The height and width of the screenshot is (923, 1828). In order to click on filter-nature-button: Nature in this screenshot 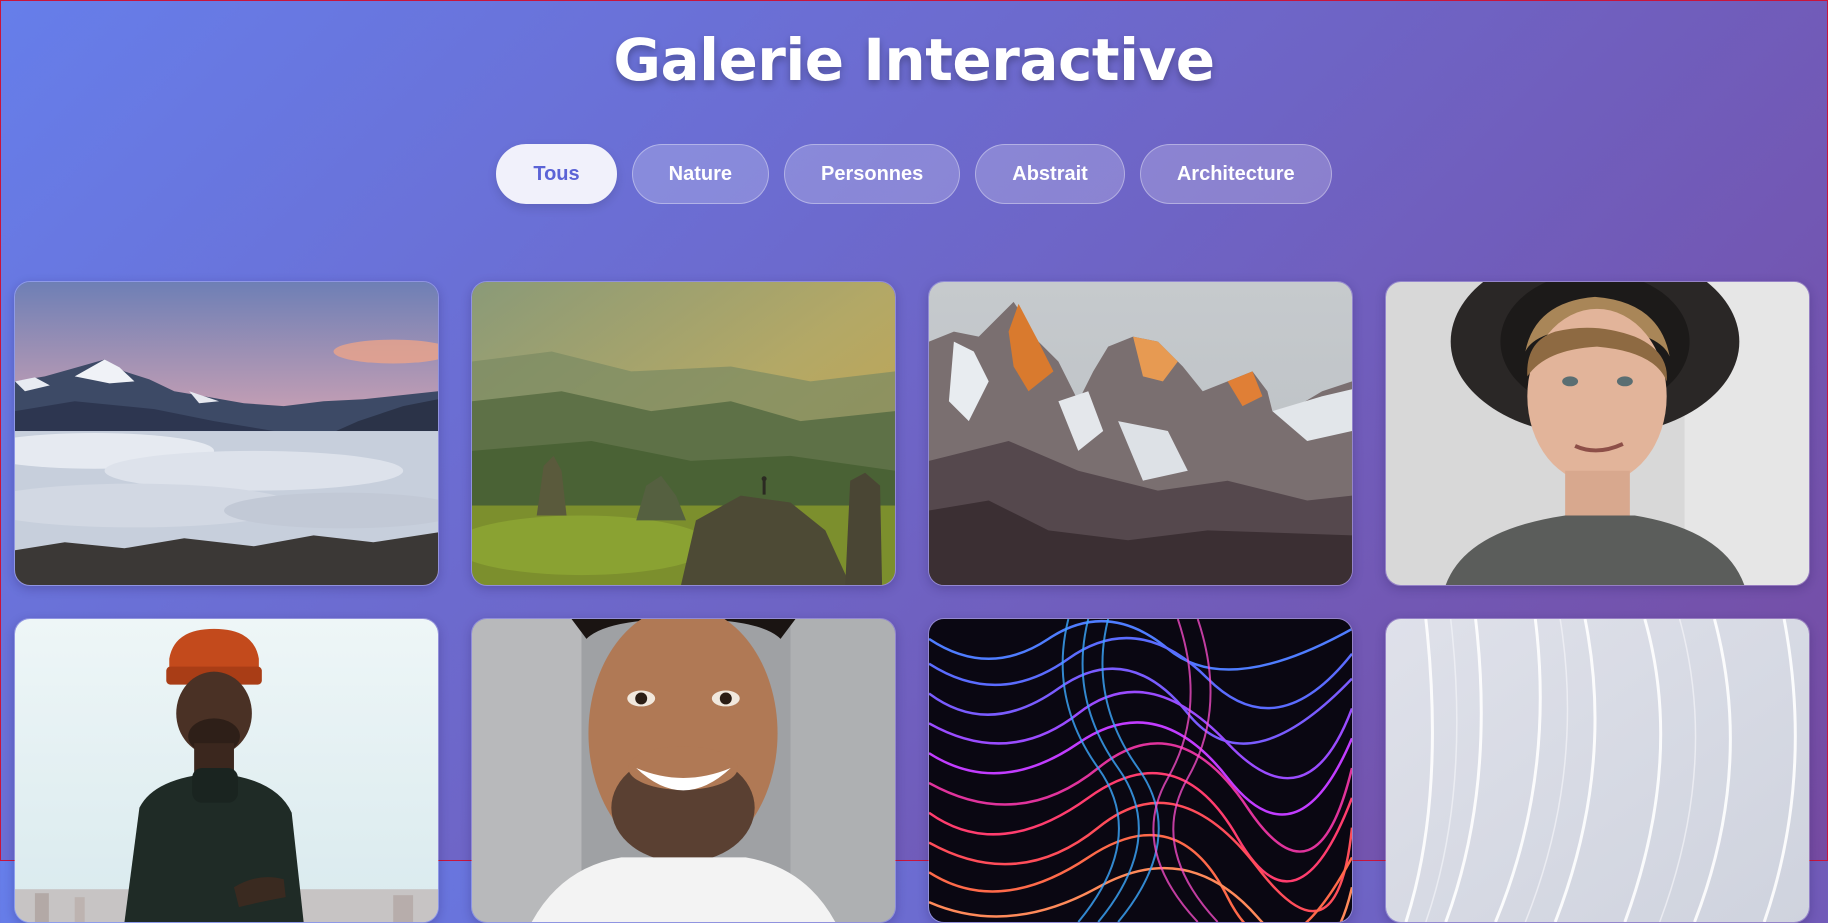, I will do `click(700, 174)`.